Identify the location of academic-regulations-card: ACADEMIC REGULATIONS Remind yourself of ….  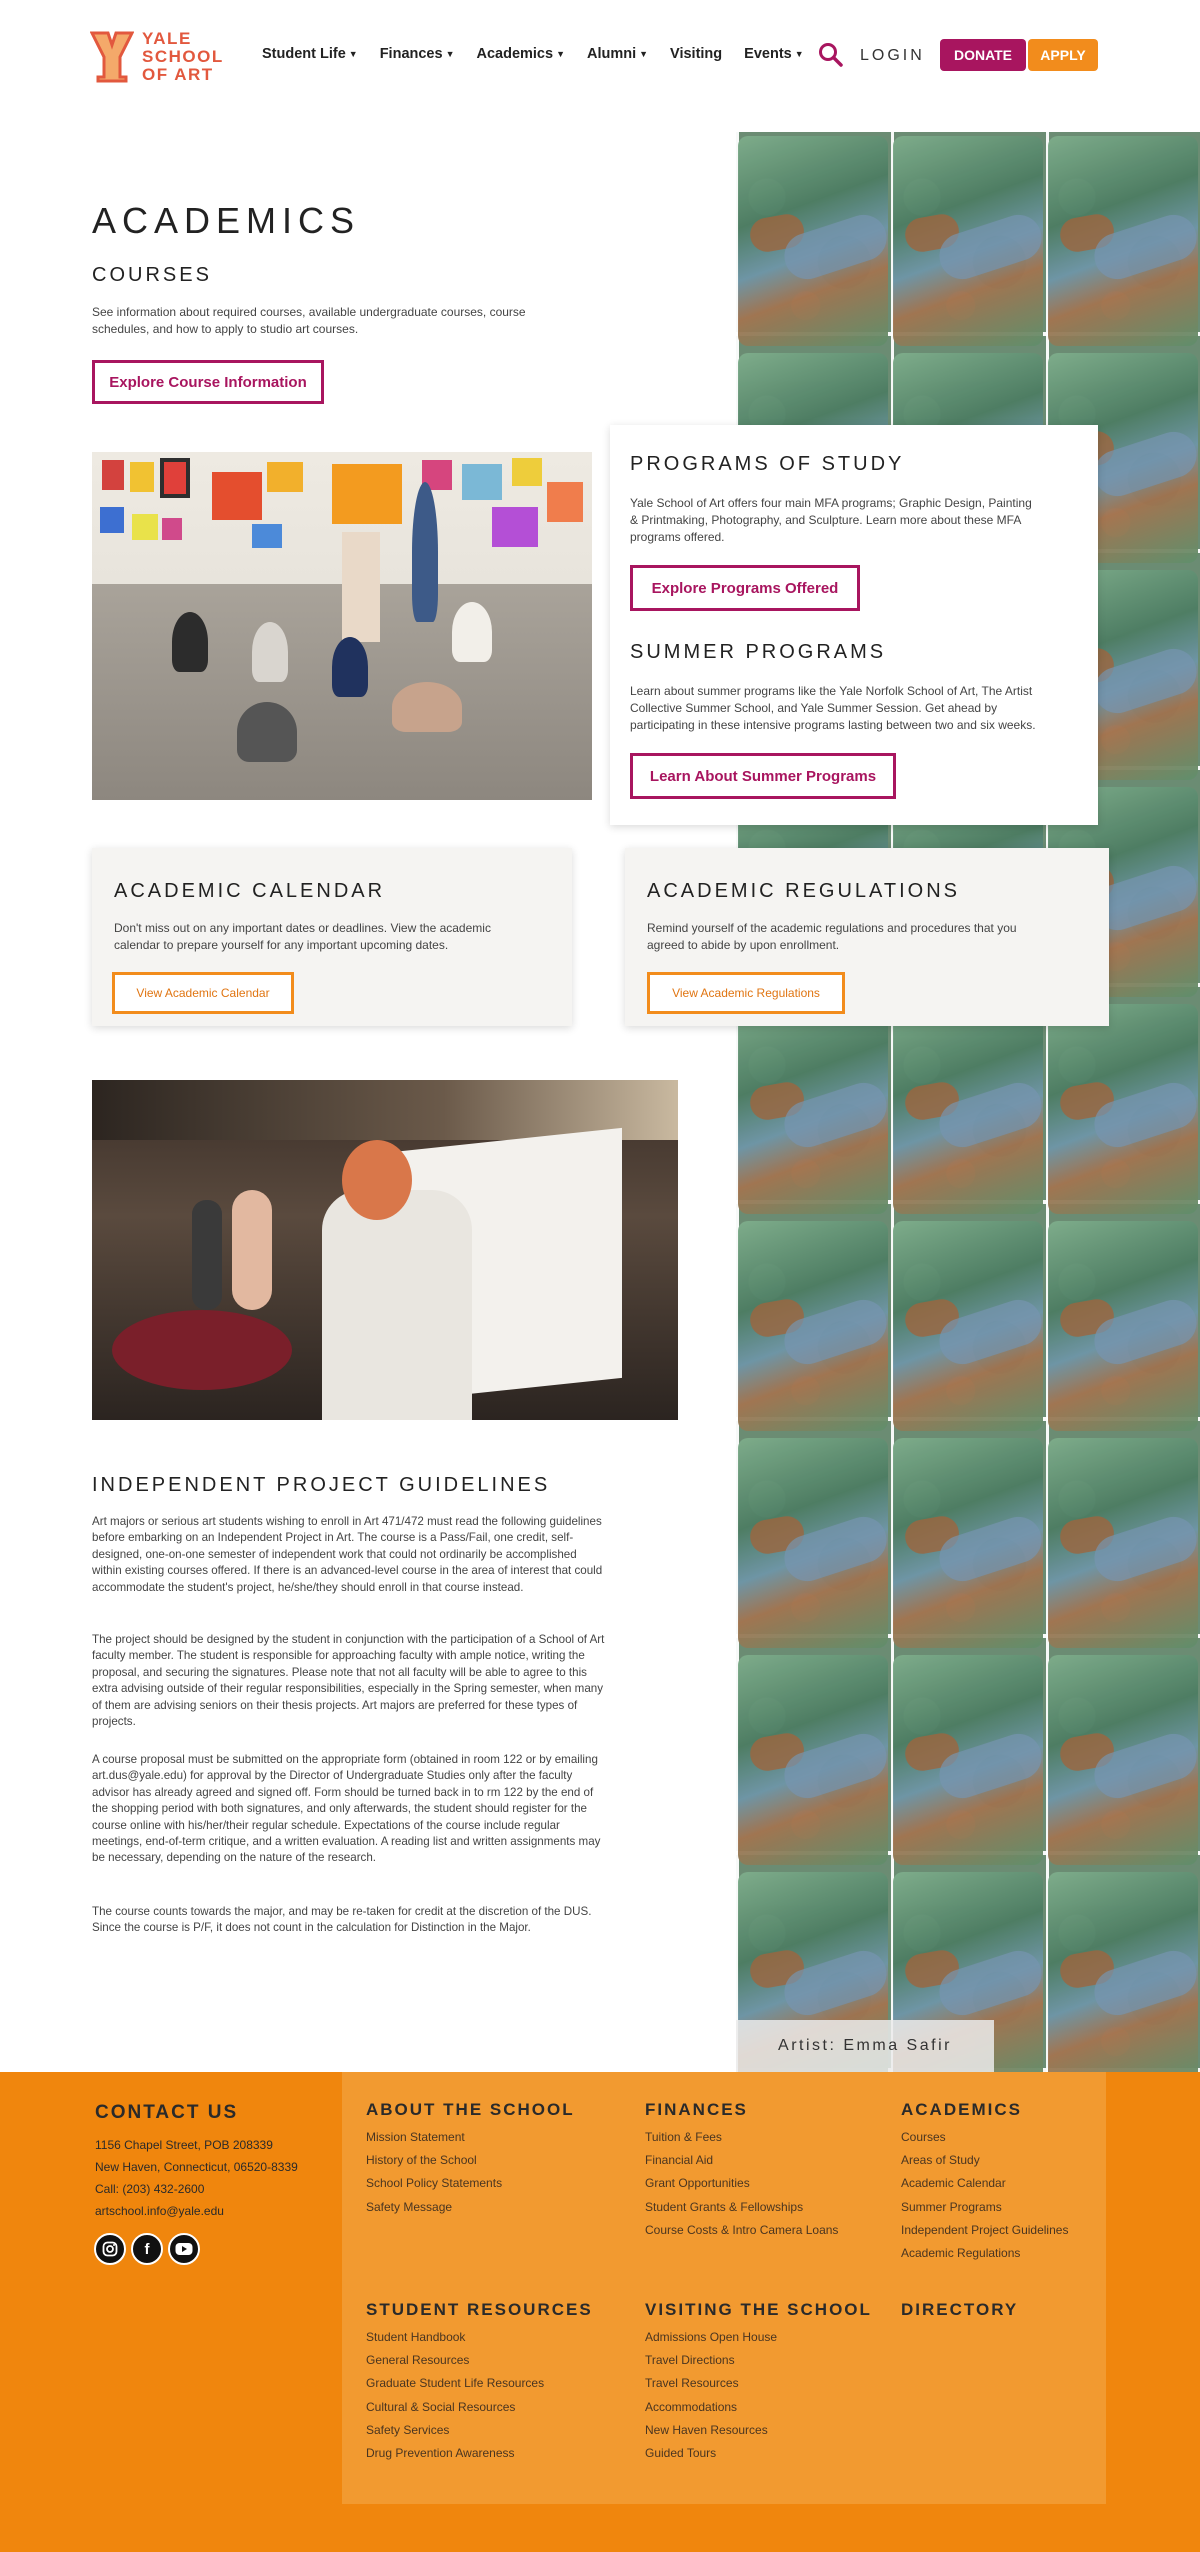
(867, 937).